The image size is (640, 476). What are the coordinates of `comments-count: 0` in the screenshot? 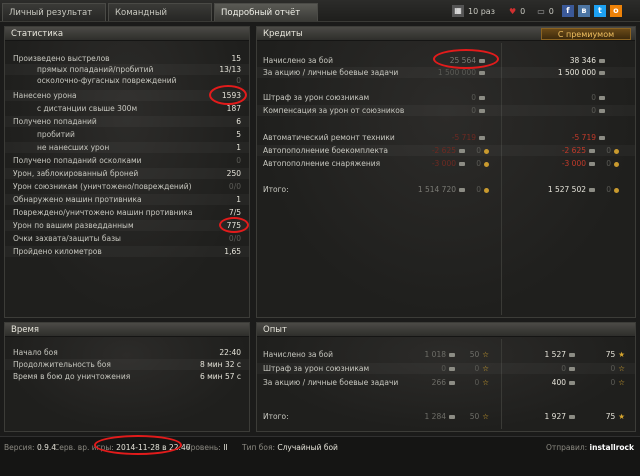 It's located at (551, 11).